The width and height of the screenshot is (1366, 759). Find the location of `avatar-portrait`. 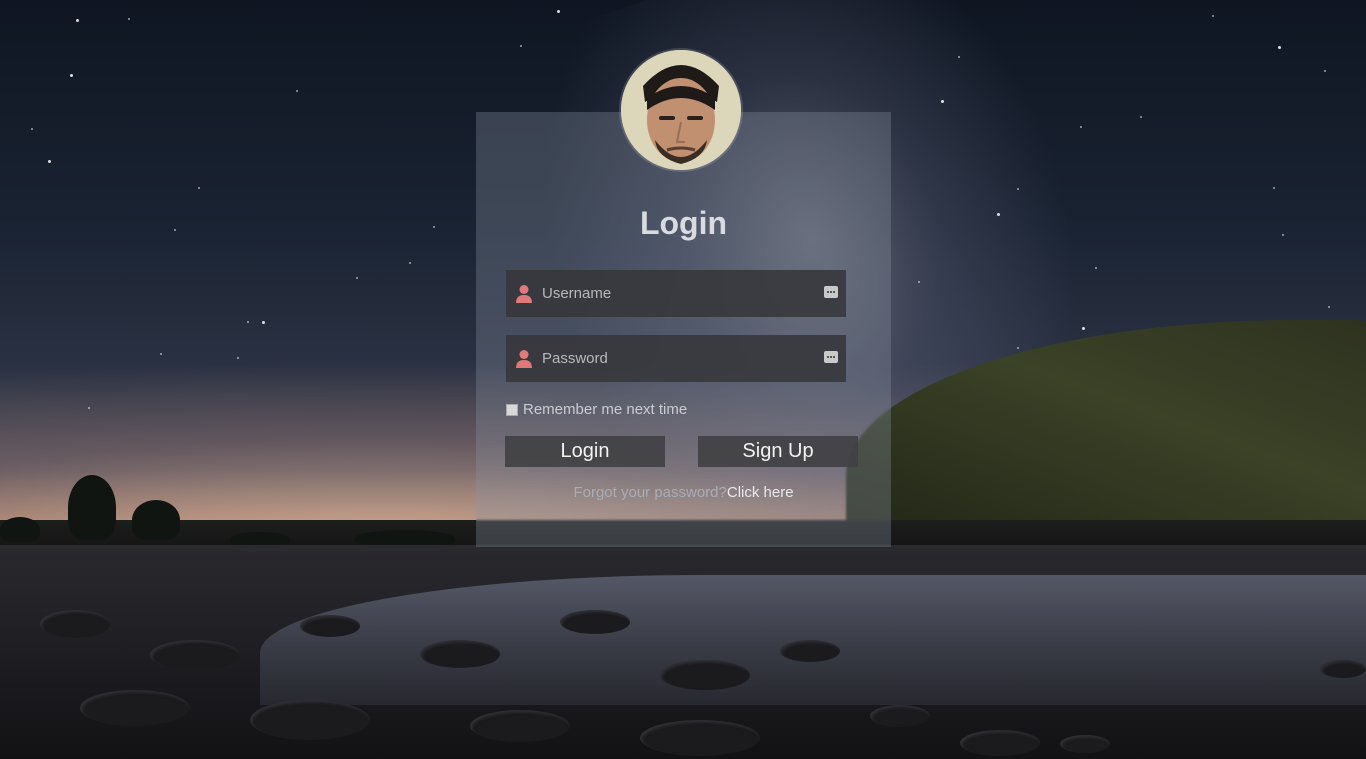

avatar-portrait is located at coordinates (681, 110).